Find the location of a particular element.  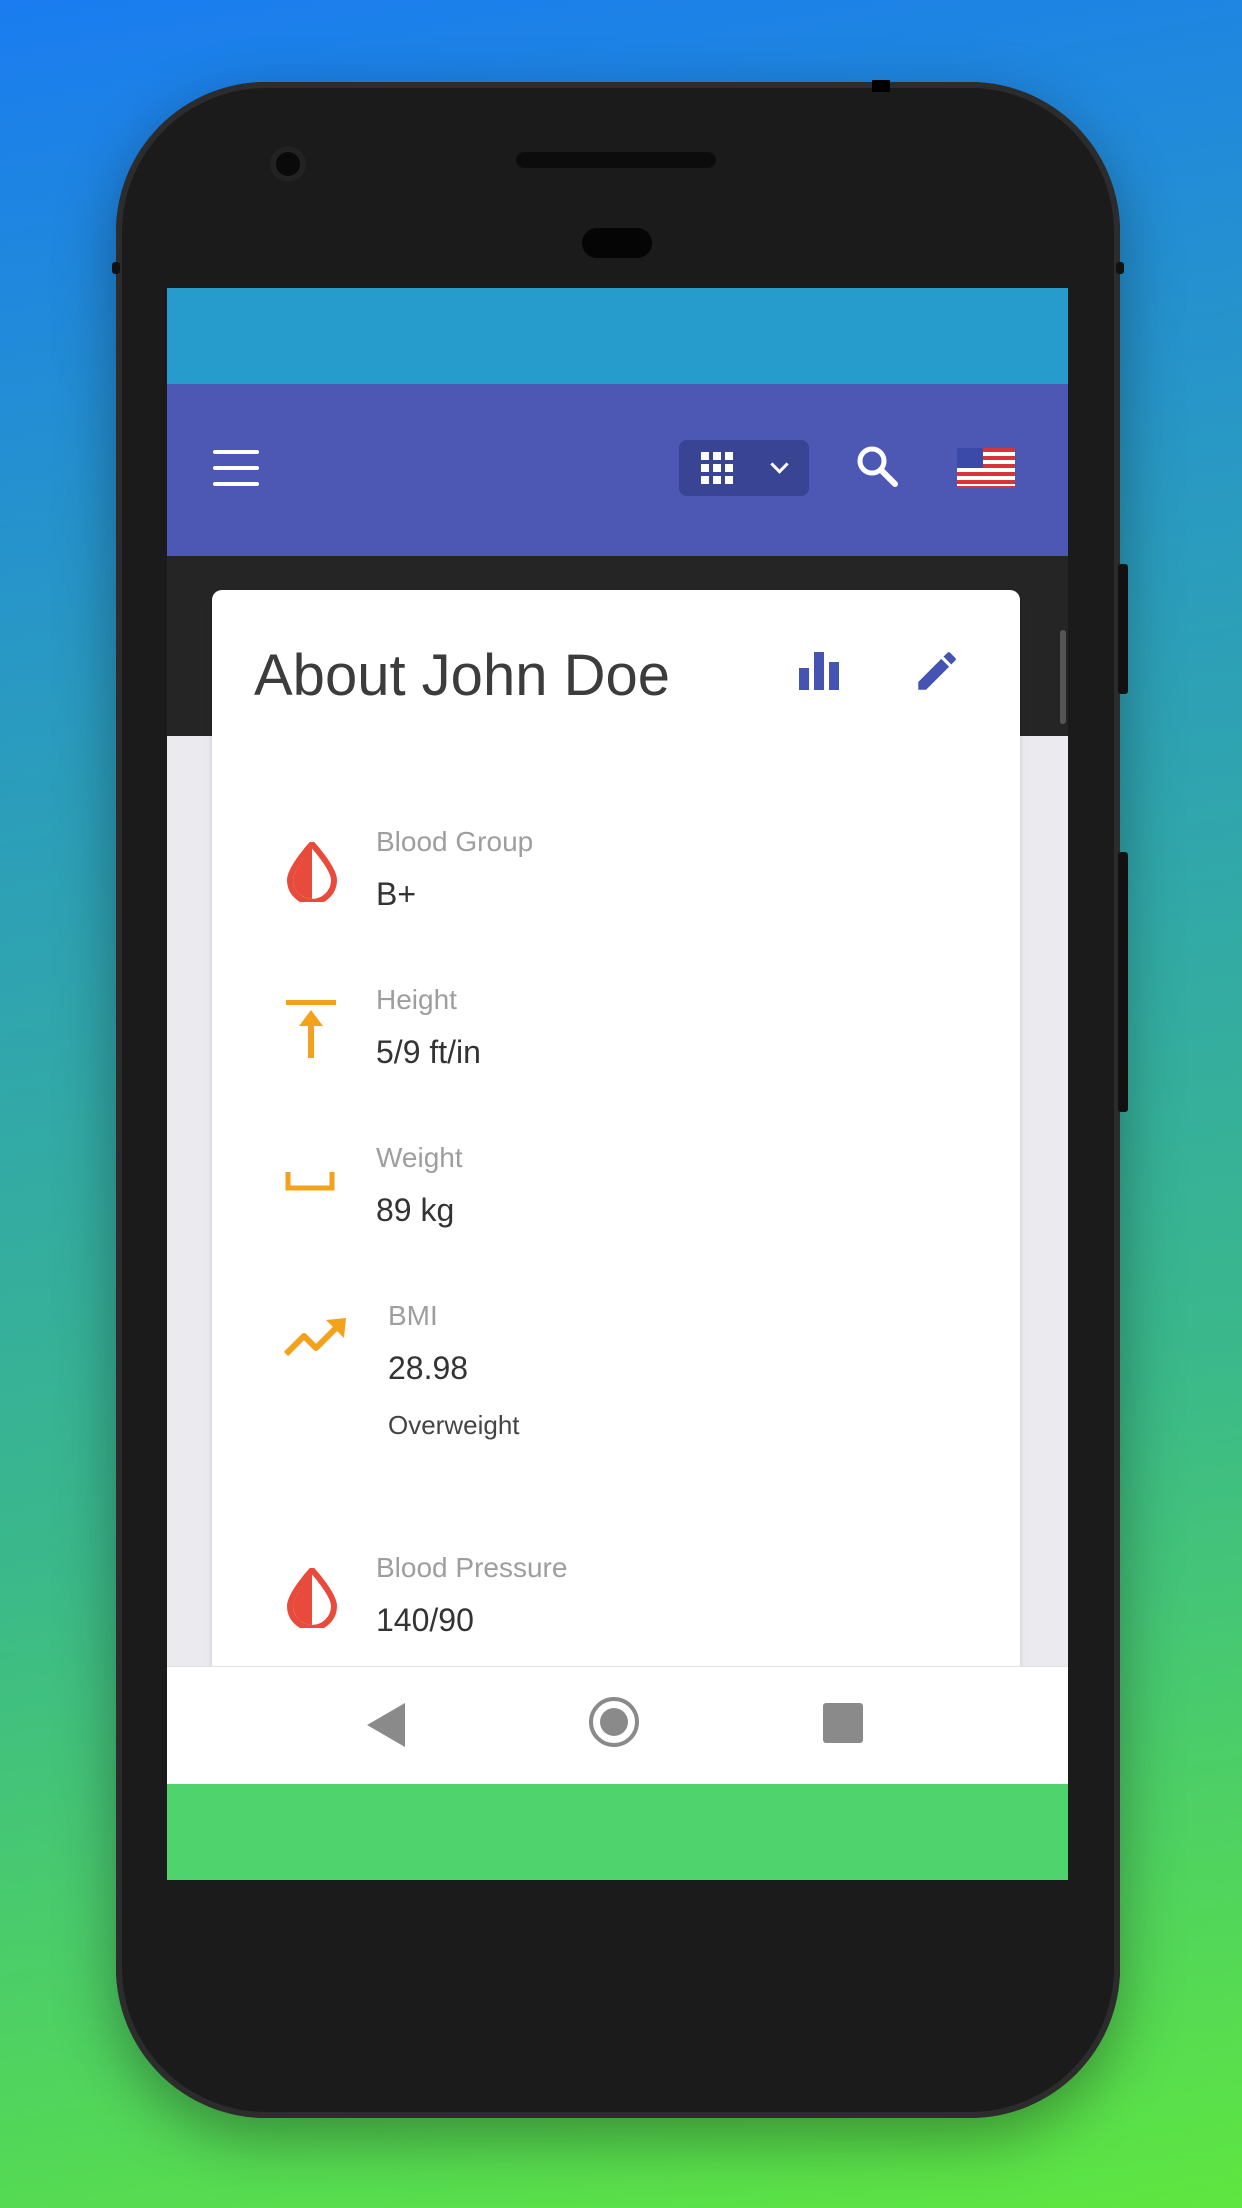

info-label: BMI is located at coordinates (413, 1315).